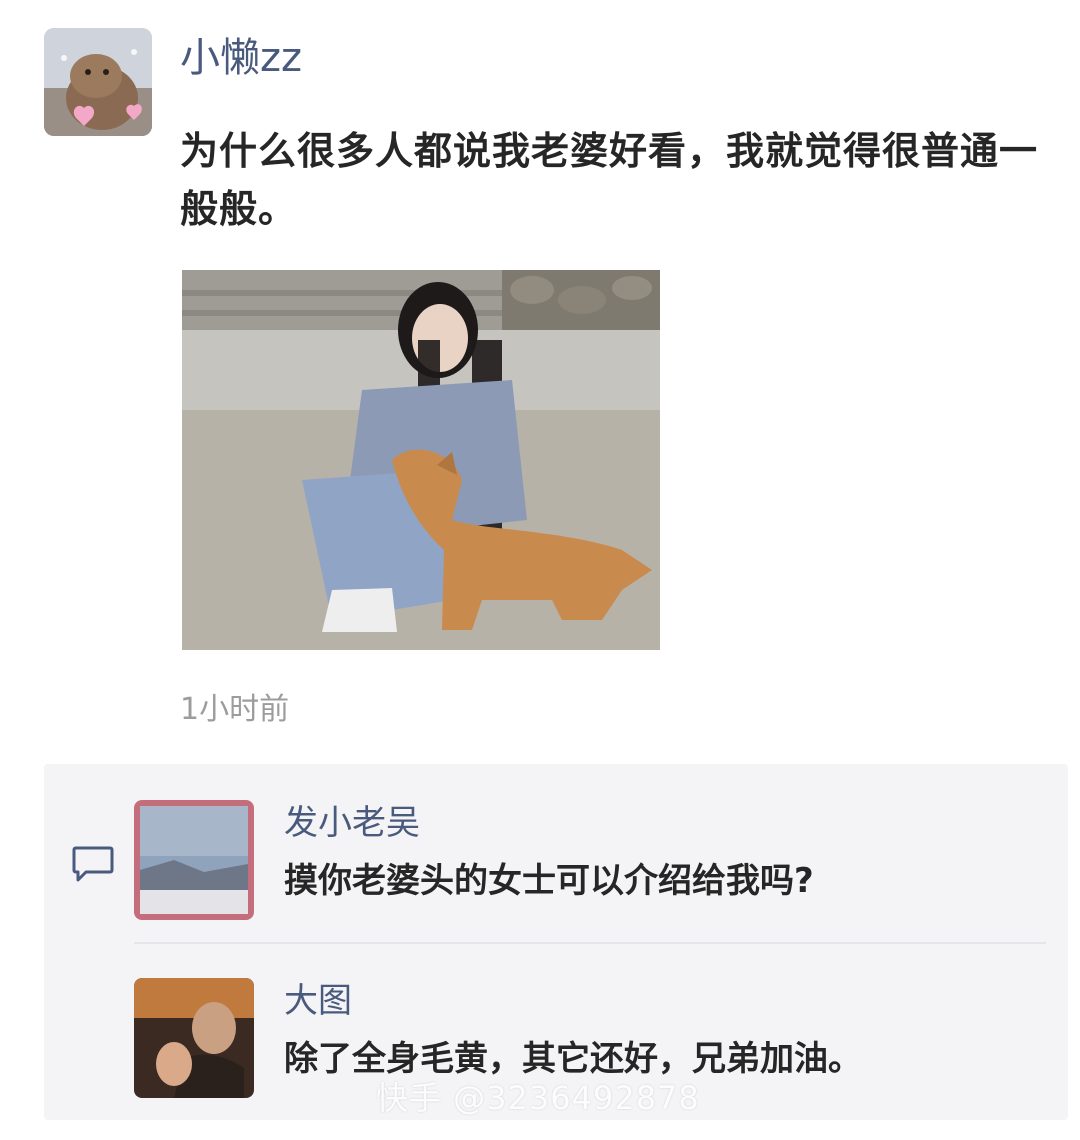 The height and width of the screenshot is (1140, 1080). Describe the element at coordinates (235, 709) in the screenshot. I see `post-timestamp: 1小时前` at that location.